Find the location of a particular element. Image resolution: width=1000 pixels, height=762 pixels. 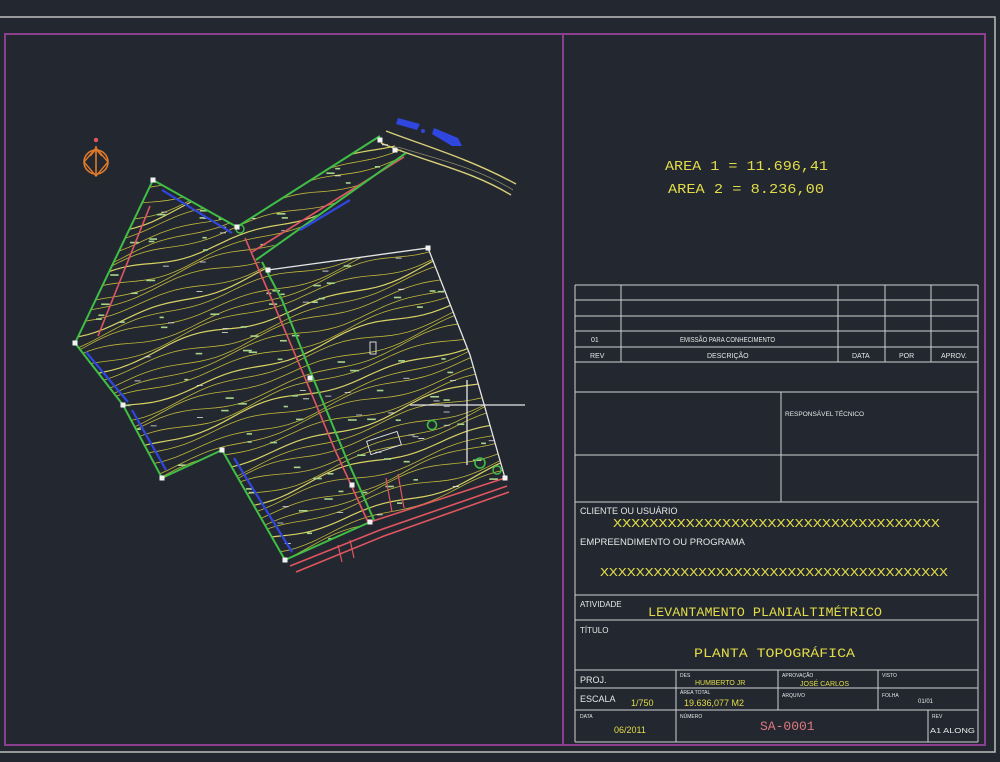

area-total-label: ÁREA TOTAL is located at coordinates (695, 692).